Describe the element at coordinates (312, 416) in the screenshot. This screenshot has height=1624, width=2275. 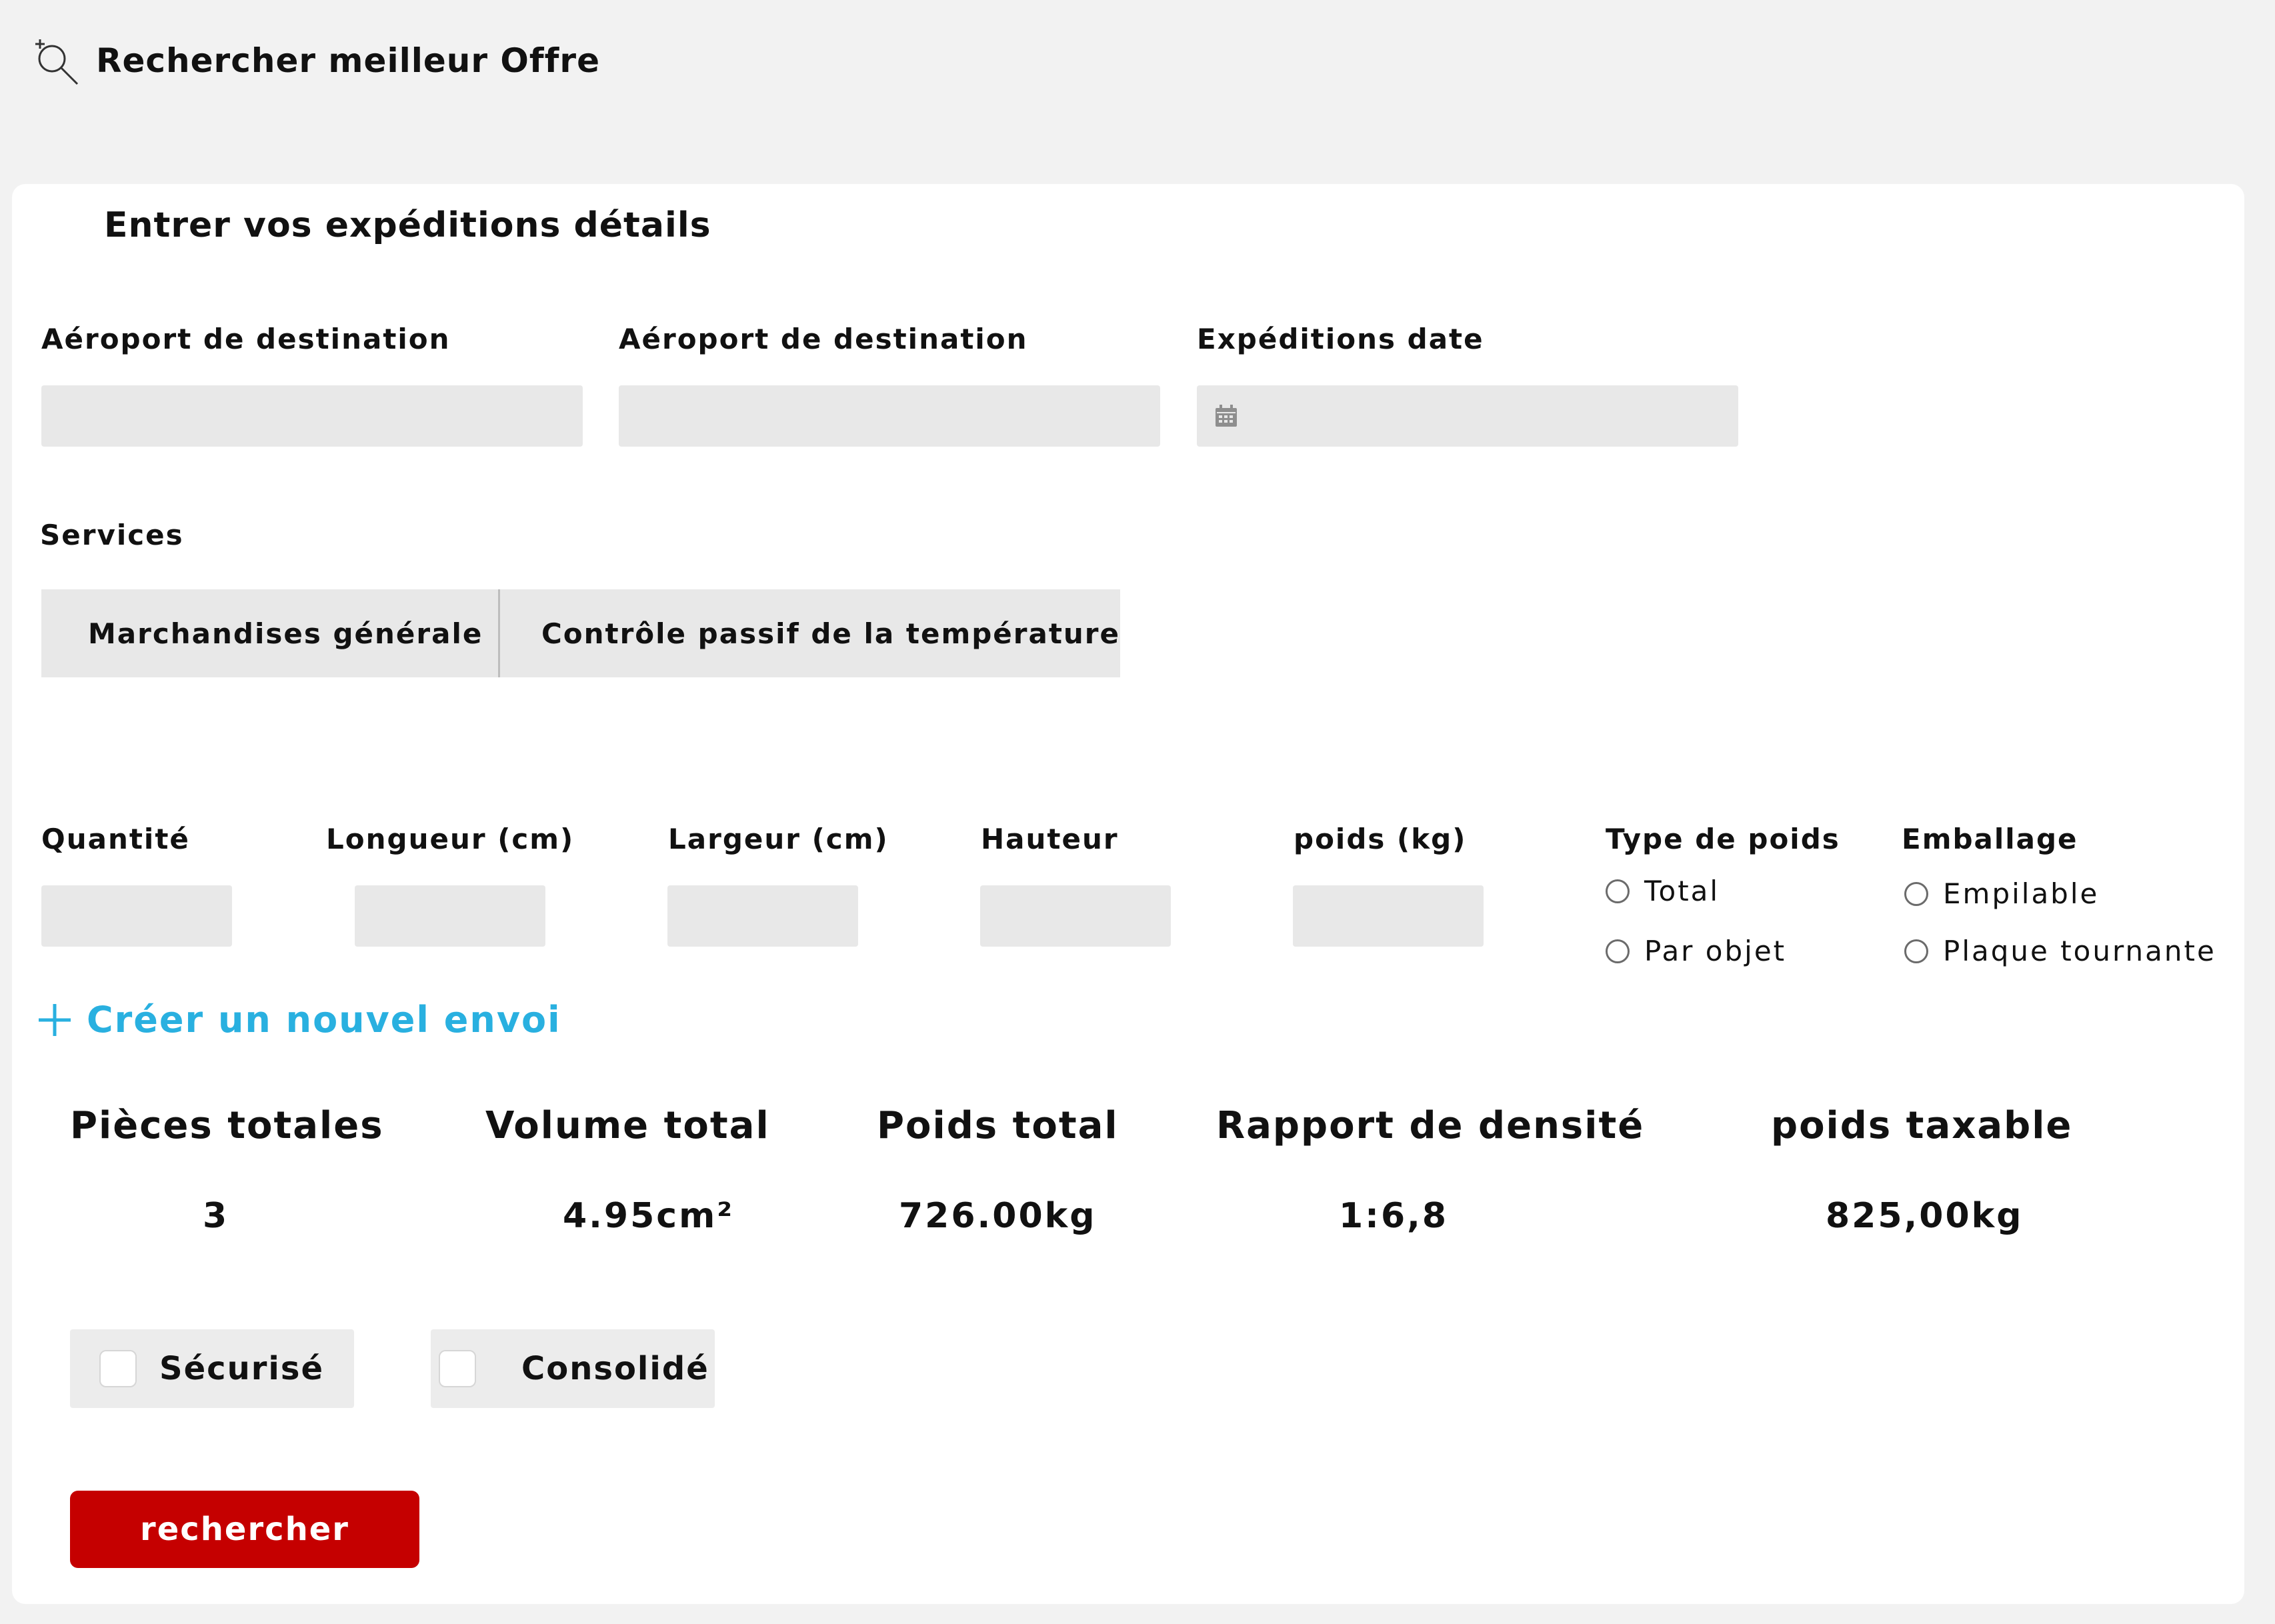
I see `origin-airport-input` at that location.